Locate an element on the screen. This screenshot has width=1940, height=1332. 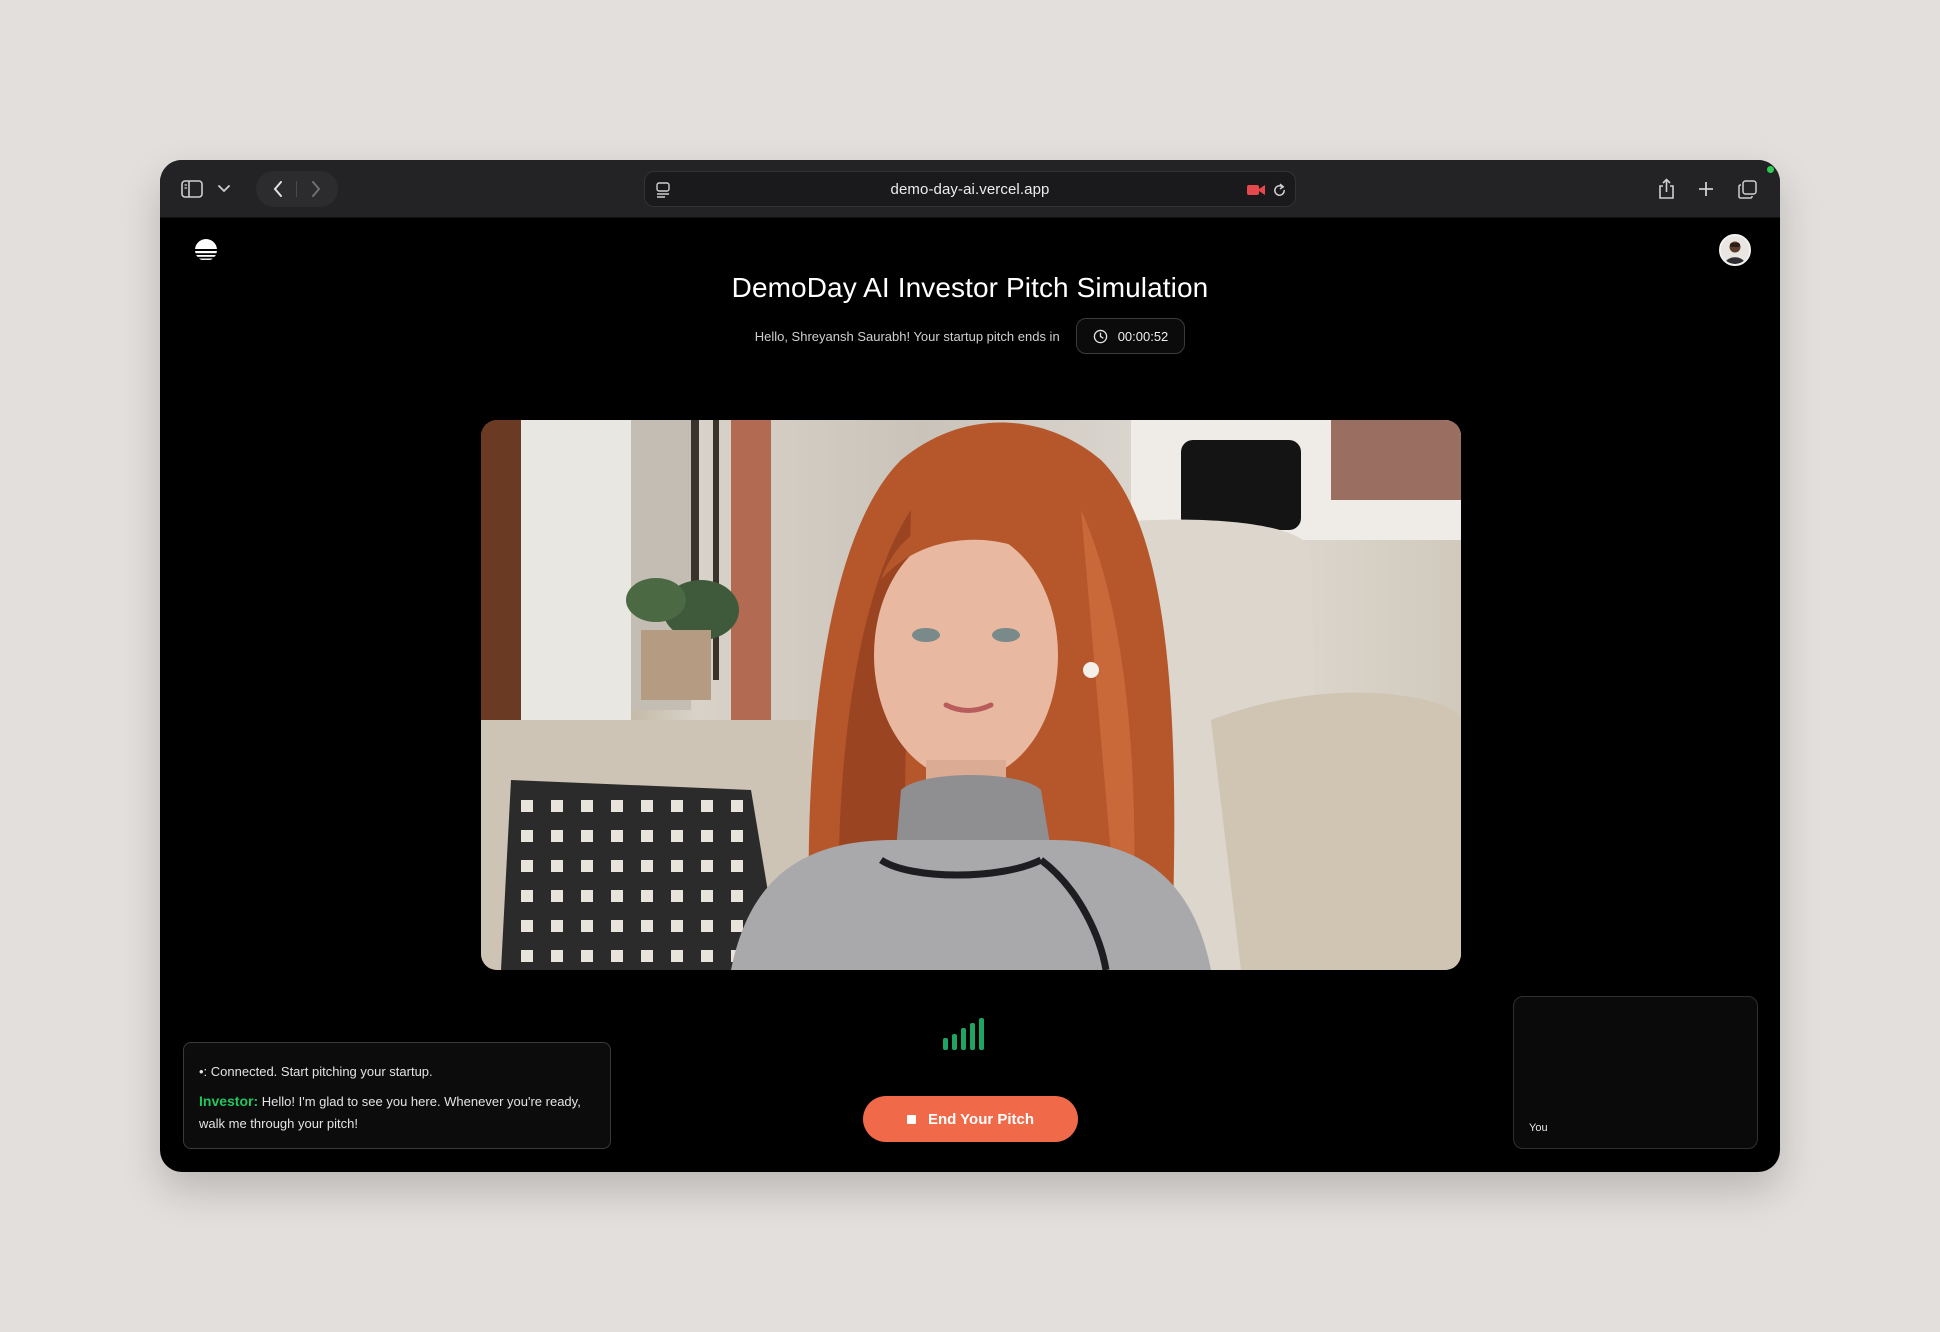
url-text: demo-day-ai.vercel.app is located at coordinates (970, 189).